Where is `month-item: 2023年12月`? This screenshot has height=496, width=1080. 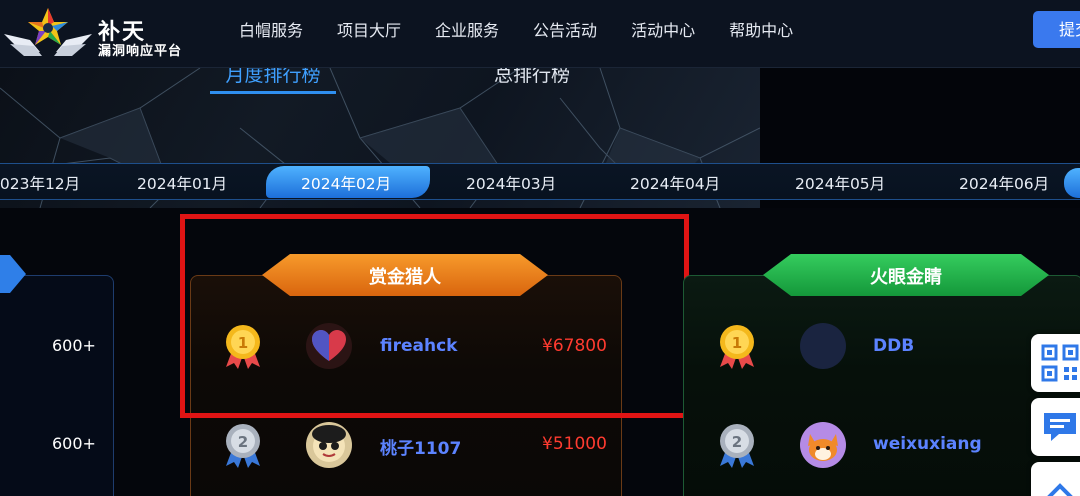
month-item: 2023年12月 is located at coordinates (40, 183).